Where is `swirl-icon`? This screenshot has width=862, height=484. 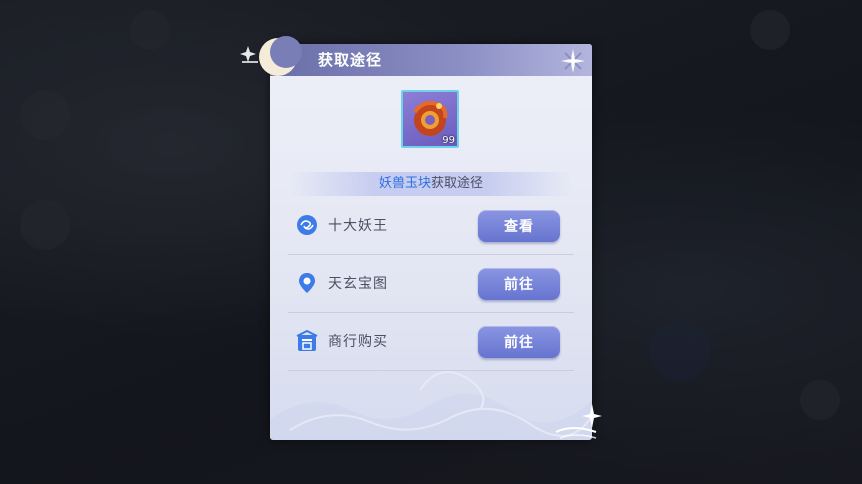 swirl-icon is located at coordinates (307, 225).